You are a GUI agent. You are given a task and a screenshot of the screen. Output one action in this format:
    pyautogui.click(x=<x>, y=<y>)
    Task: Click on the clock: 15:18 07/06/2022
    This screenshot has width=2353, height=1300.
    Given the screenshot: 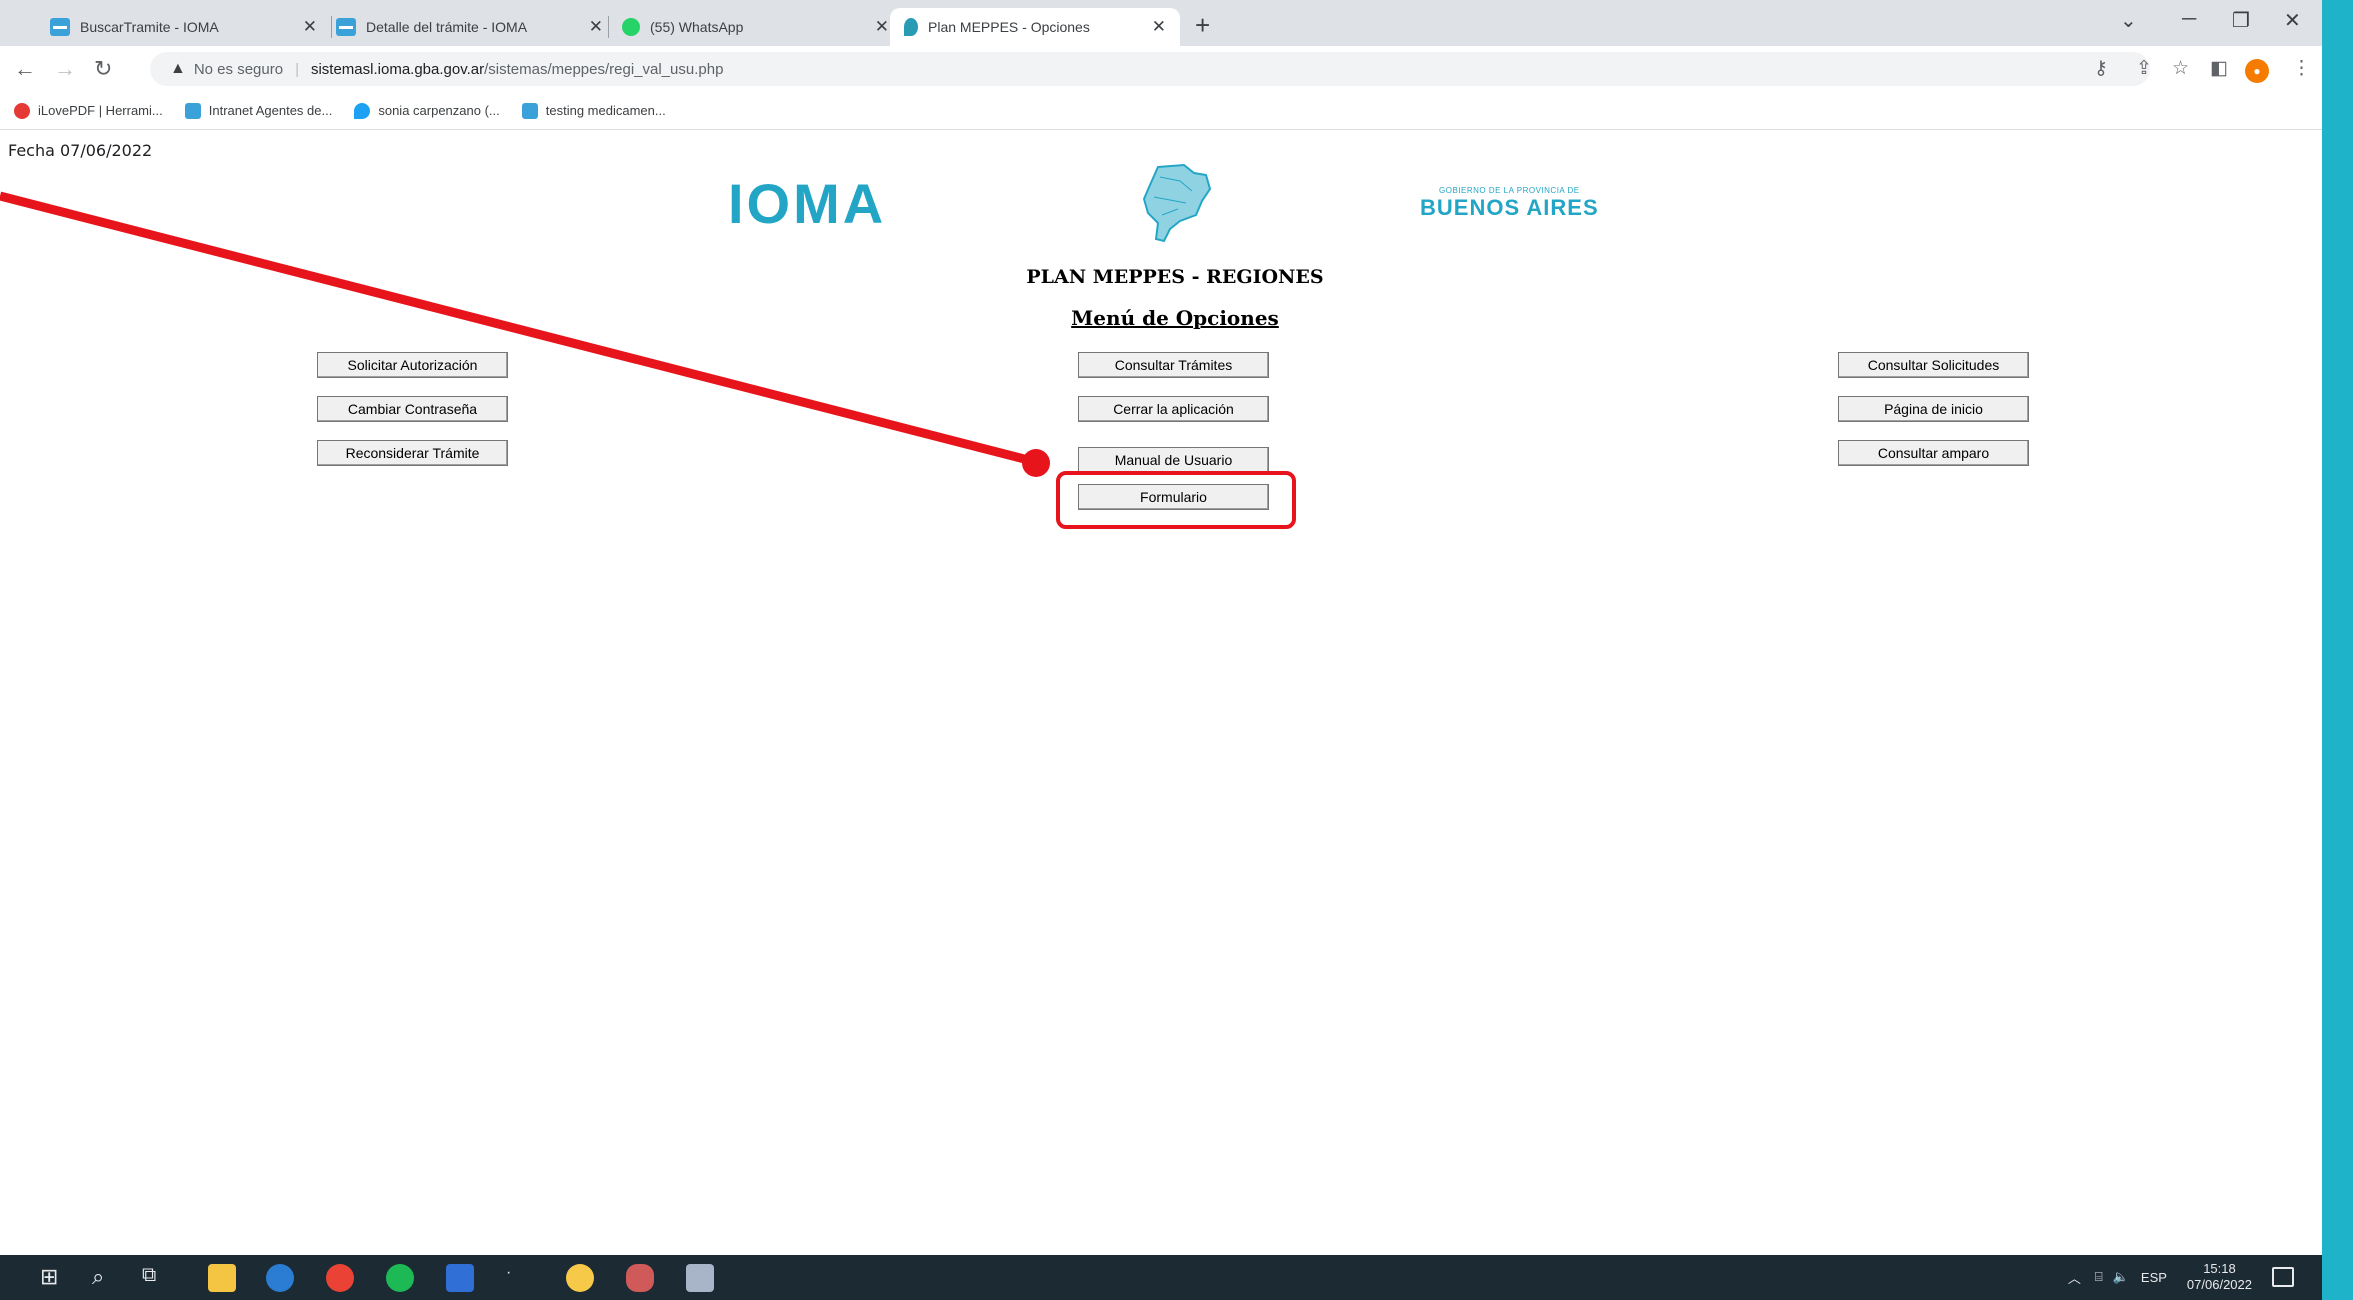 What is the action you would take?
    pyautogui.click(x=2219, y=1277)
    